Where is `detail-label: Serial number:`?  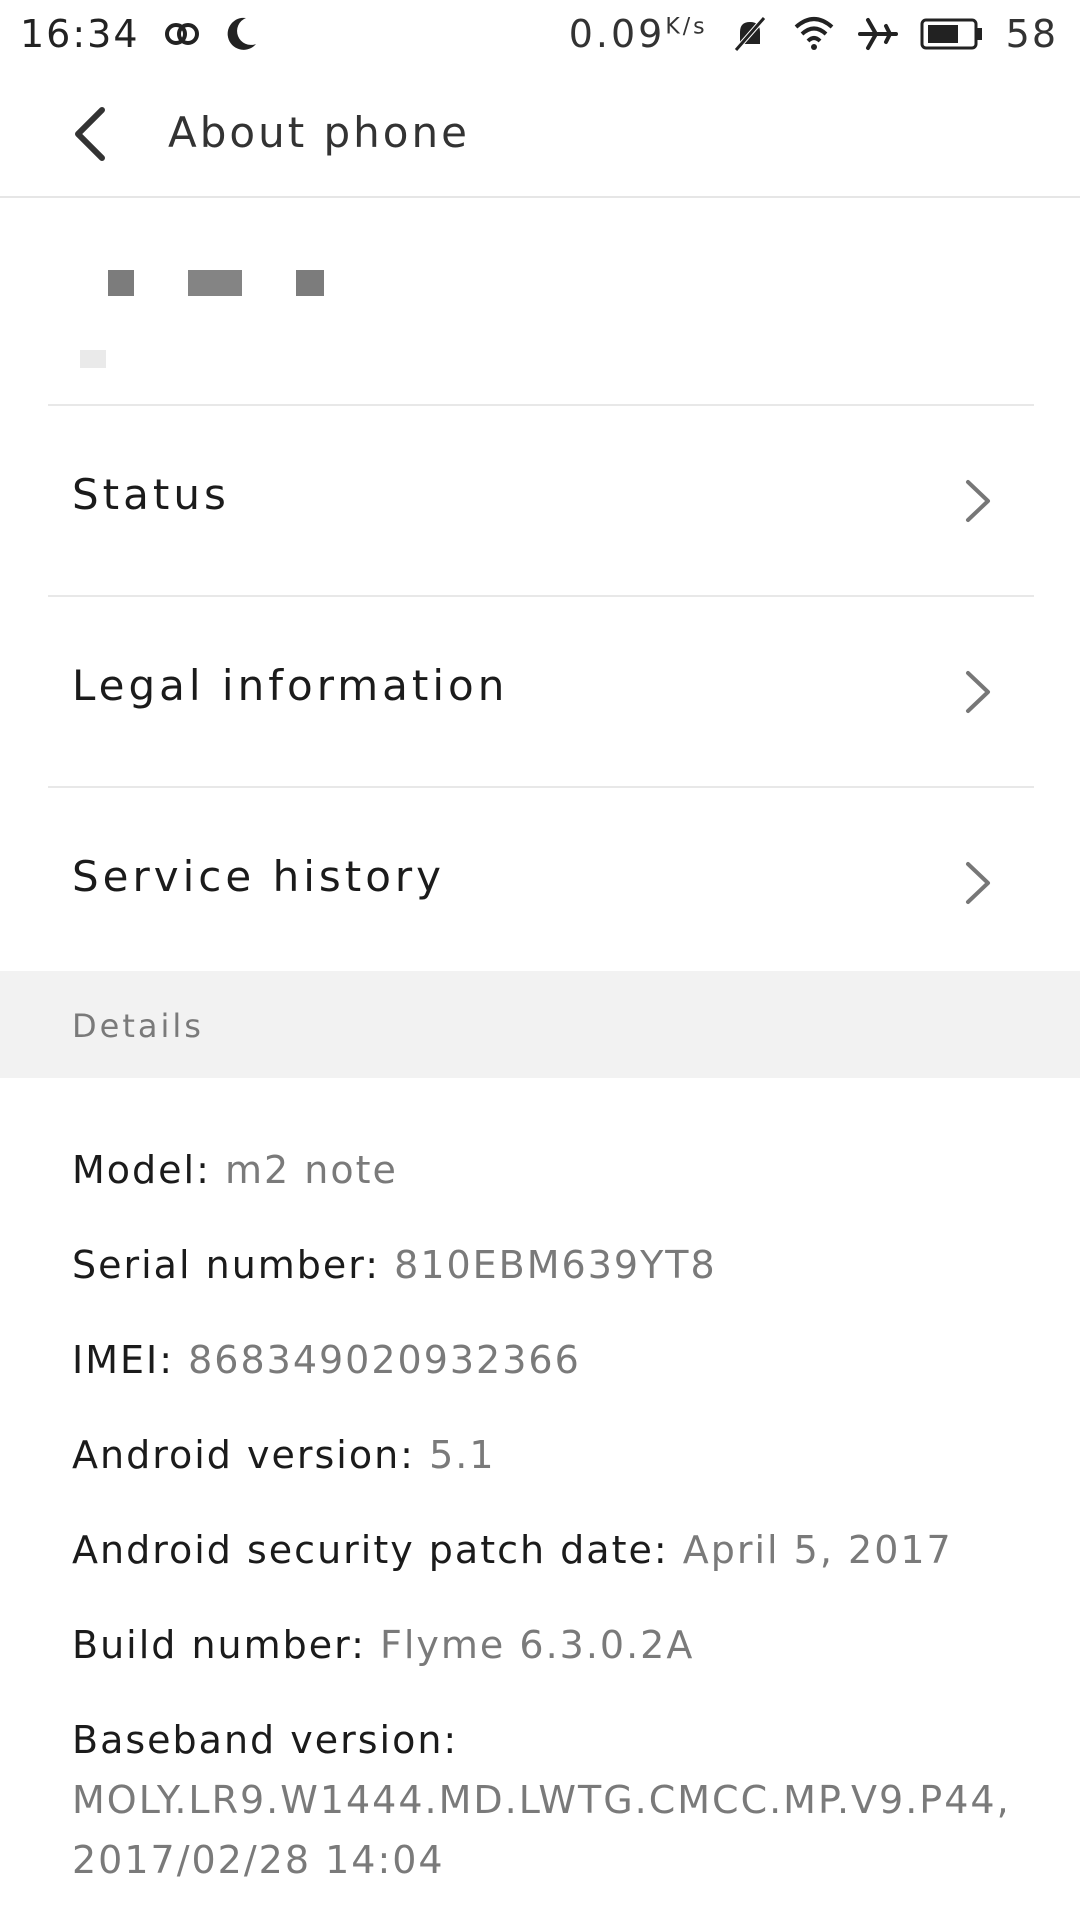
detail-label: Serial number: is located at coordinates (226, 1265).